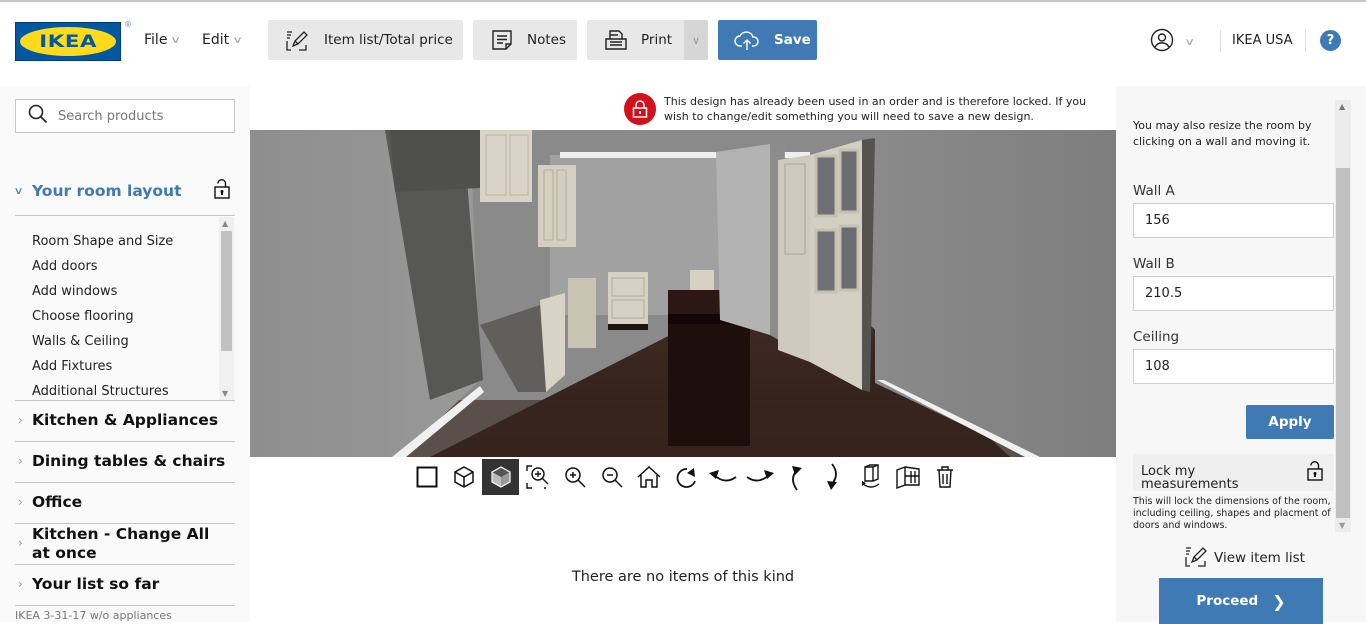 This screenshot has width=1366, height=624. I want to click on tilt-up-icon, so click(796, 477).